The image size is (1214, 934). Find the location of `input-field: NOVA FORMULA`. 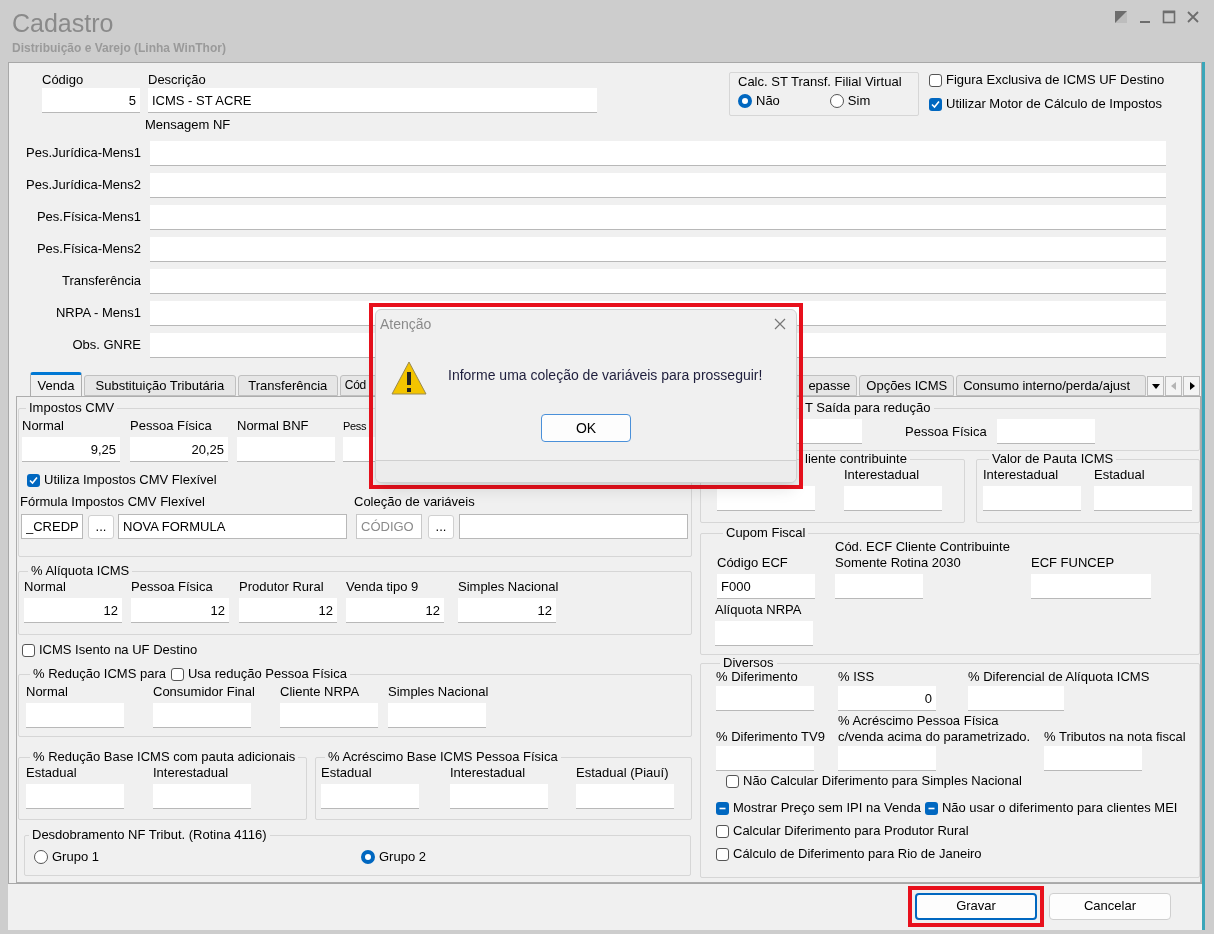

input-field: NOVA FORMULA is located at coordinates (232, 526).